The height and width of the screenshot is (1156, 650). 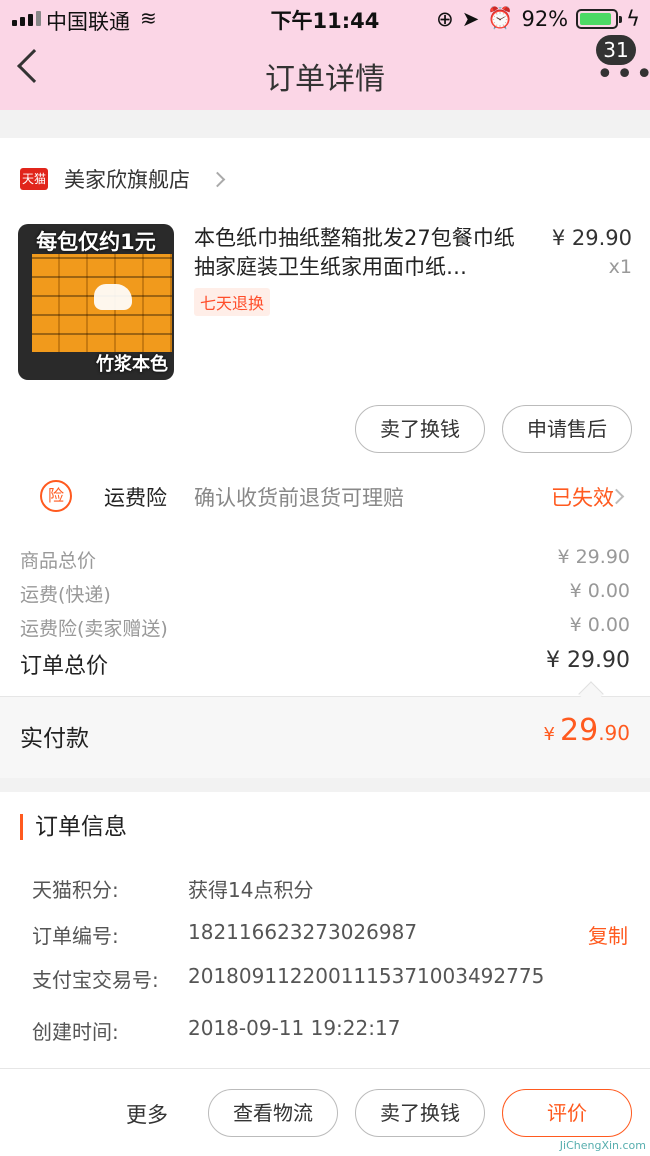 I want to click on lock-rotation-icon: ⊕, so click(x=445, y=18).